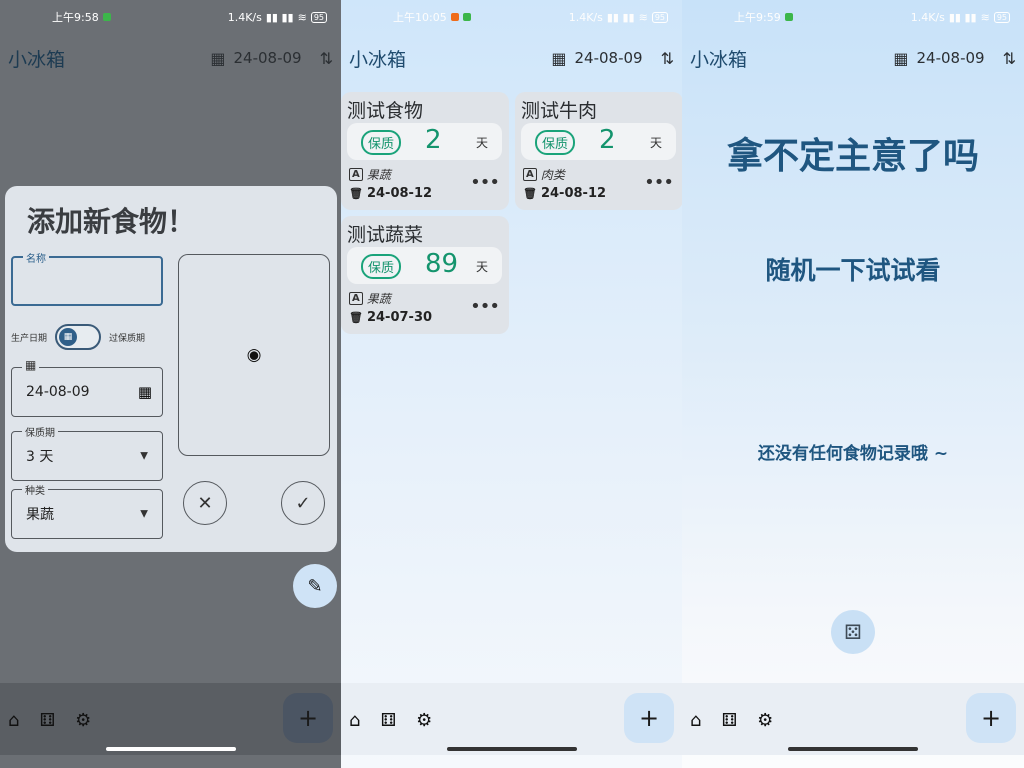 This screenshot has width=1024, height=768. I want to click on days-left: 89, so click(442, 264).